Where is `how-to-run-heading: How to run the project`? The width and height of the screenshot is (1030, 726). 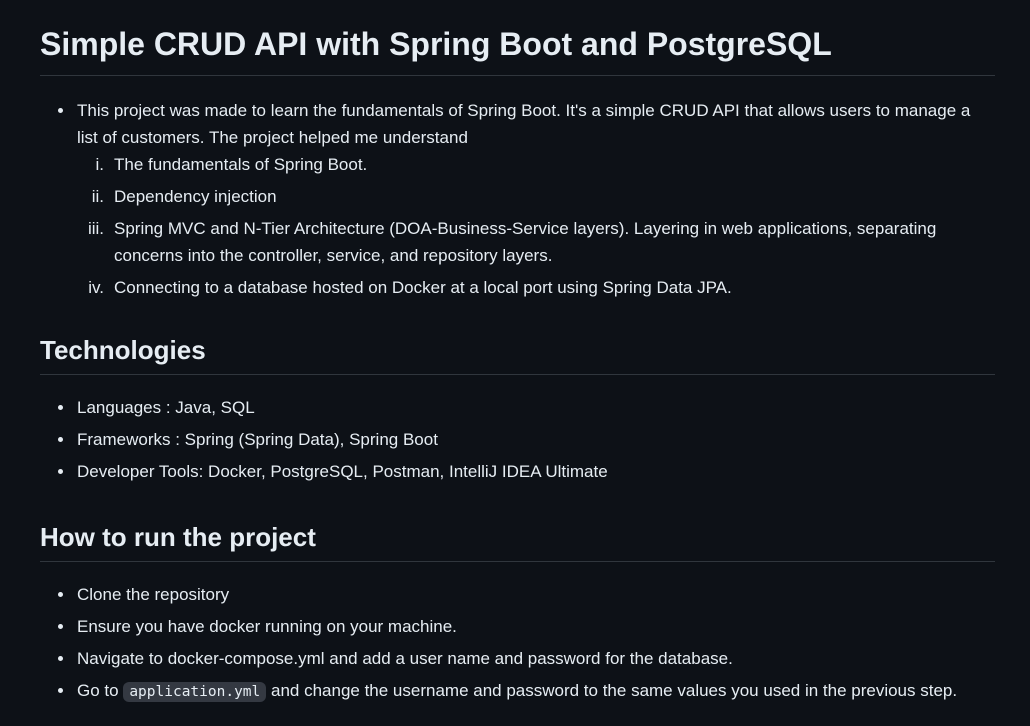 how-to-run-heading: How to run the project is located at coordinates (517, 541).